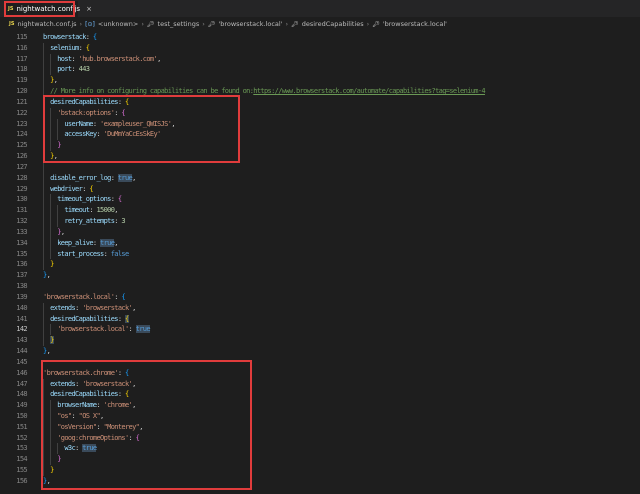  I want to click on code-text: start_process: false, so click(93, 254).